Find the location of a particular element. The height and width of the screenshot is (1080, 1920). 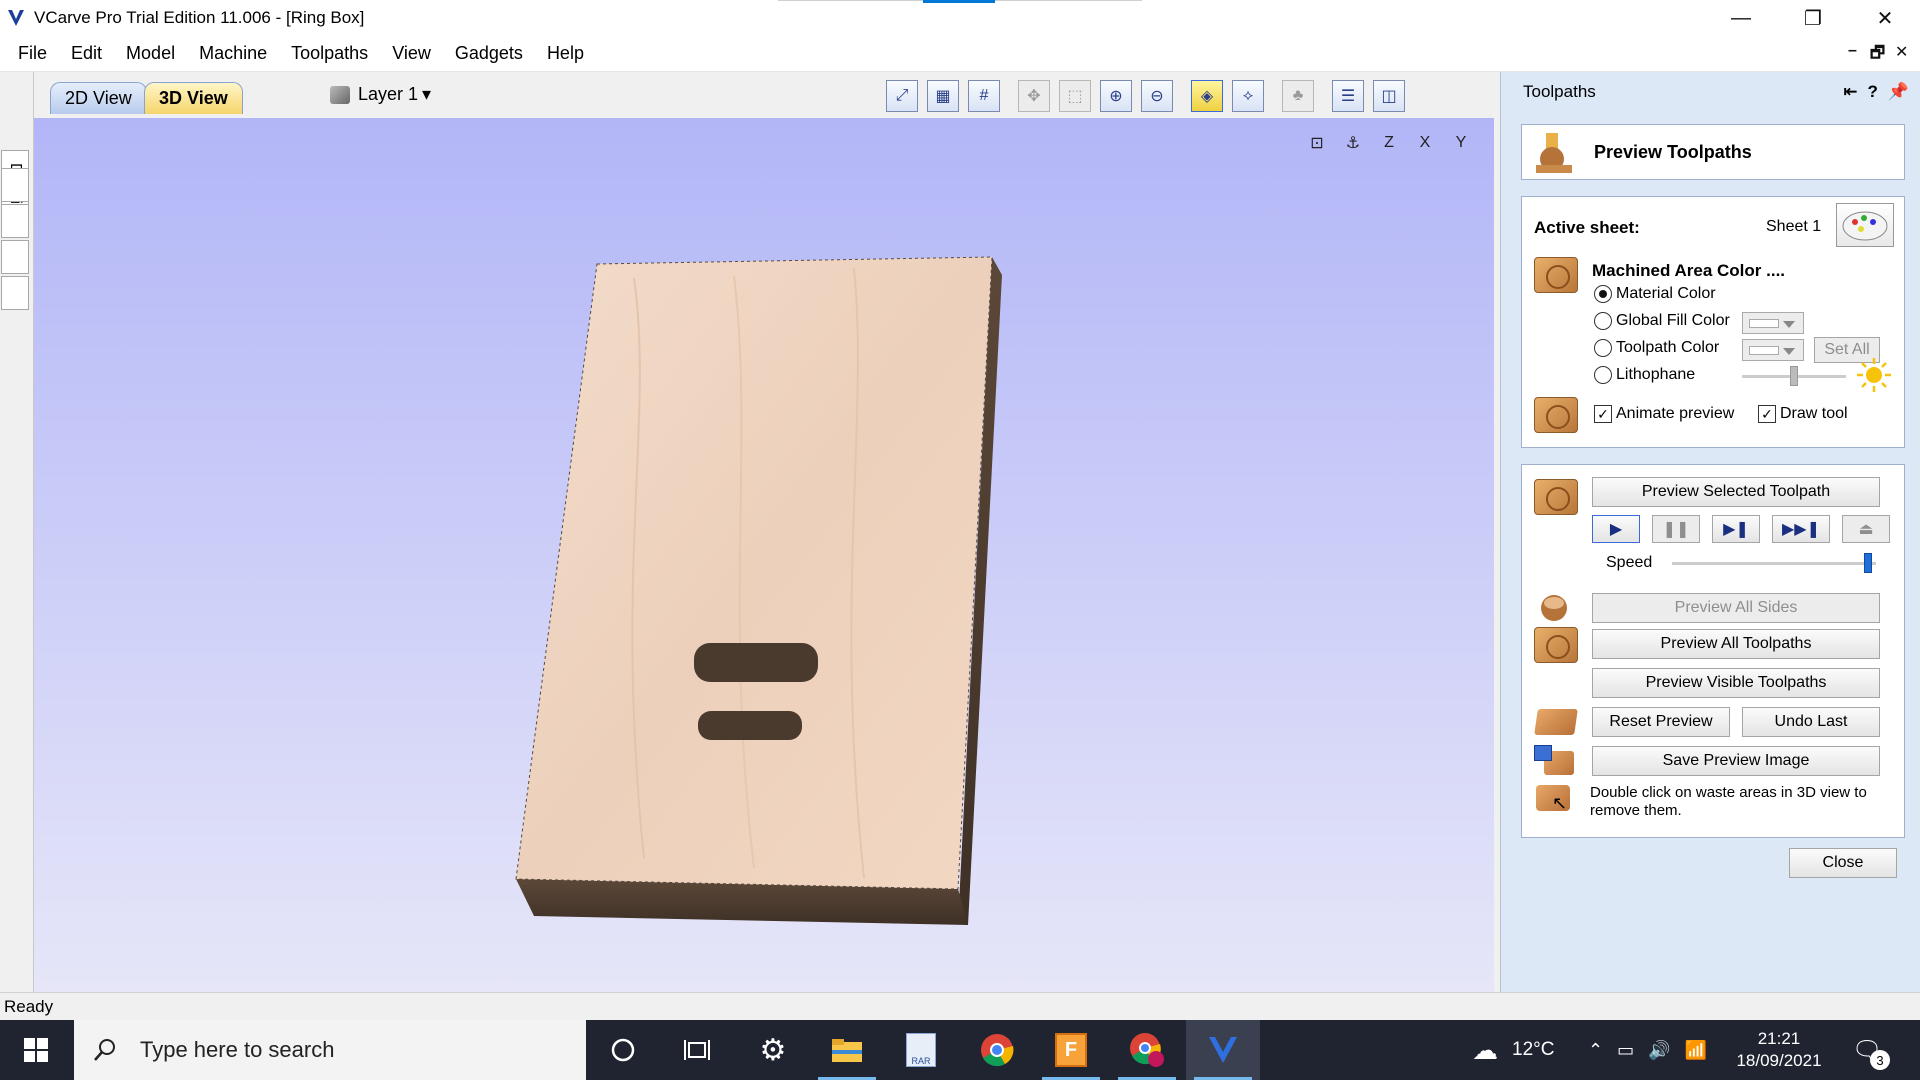

start-button is located at coordinates (36, 1050).